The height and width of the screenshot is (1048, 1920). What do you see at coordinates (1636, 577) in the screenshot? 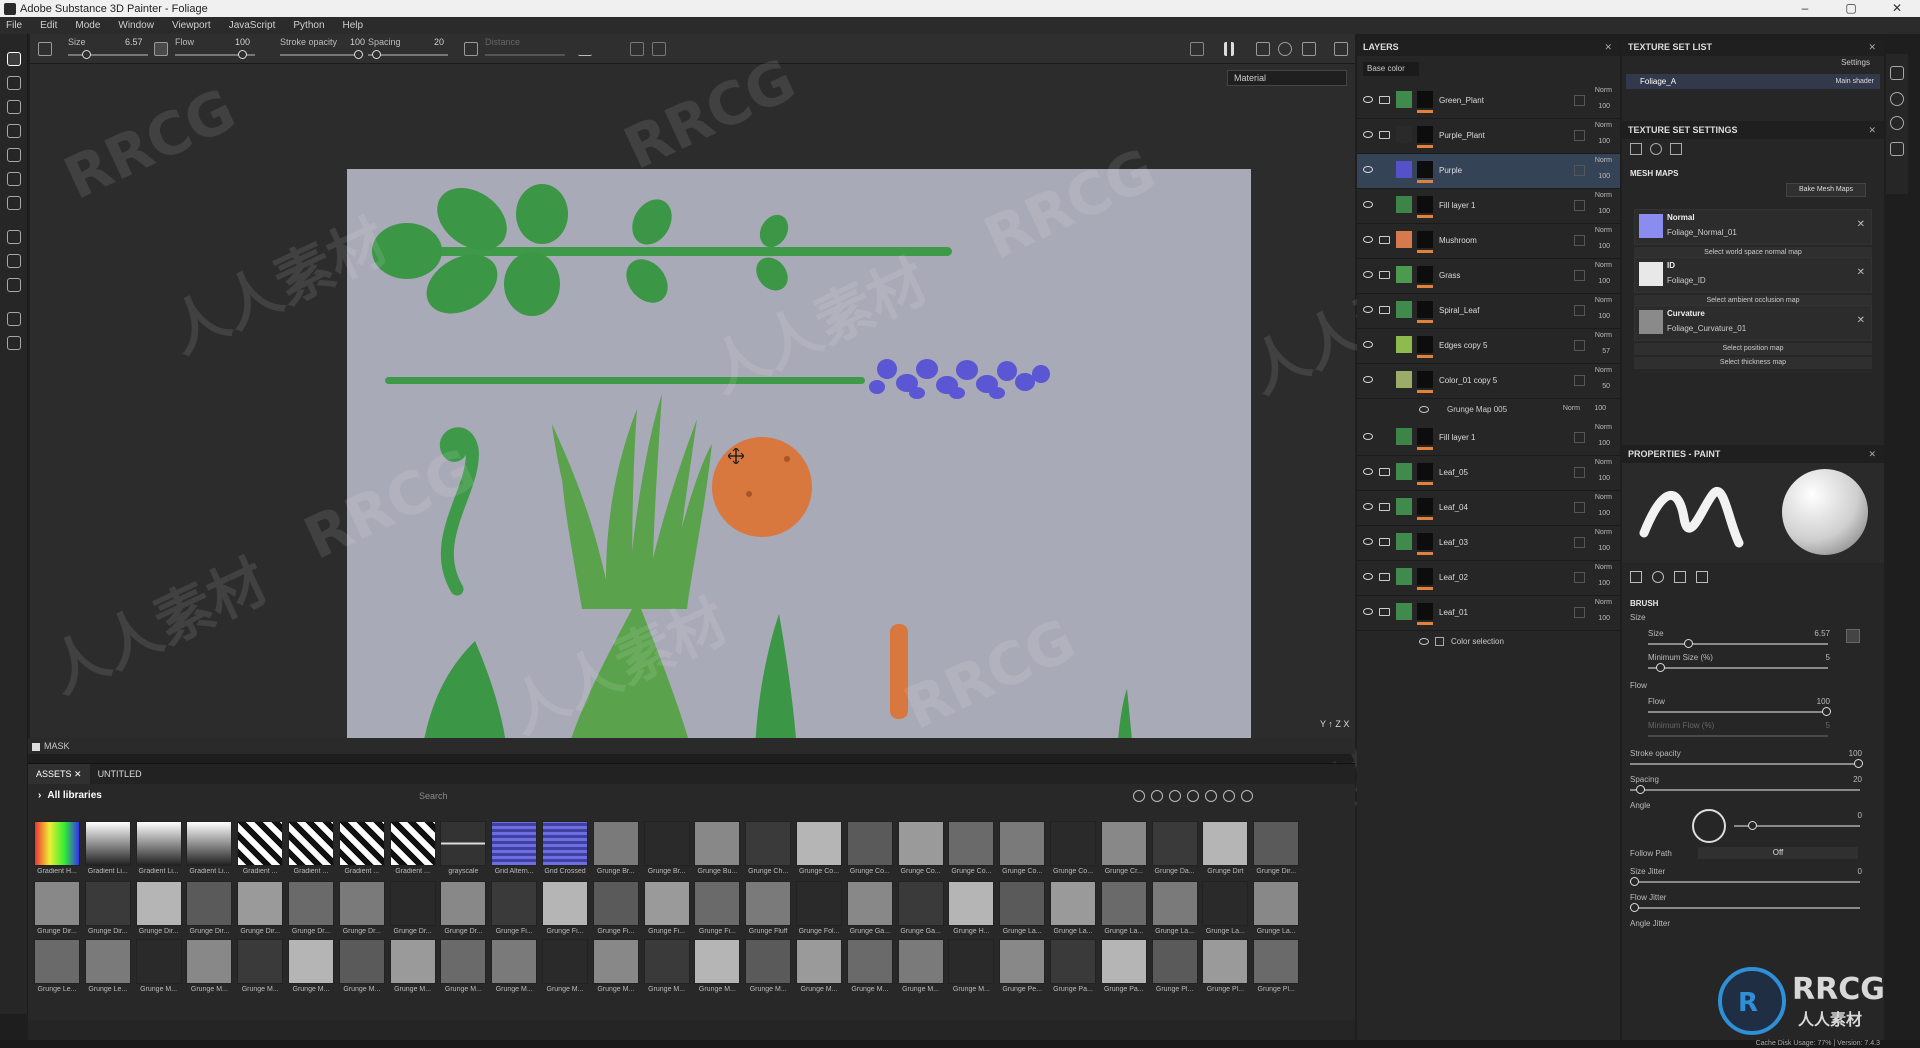
I see `brush-tab-icon` at bounding box center [1636, 577].